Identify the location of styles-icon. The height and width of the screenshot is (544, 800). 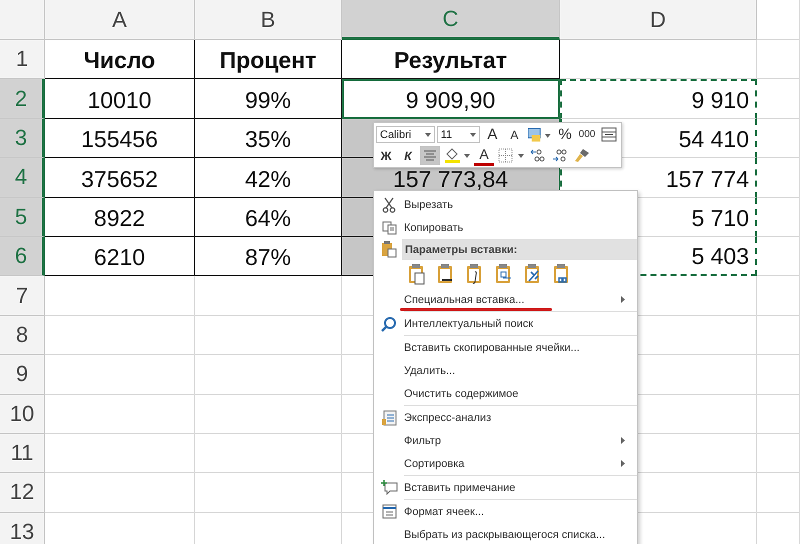
(539, 134).